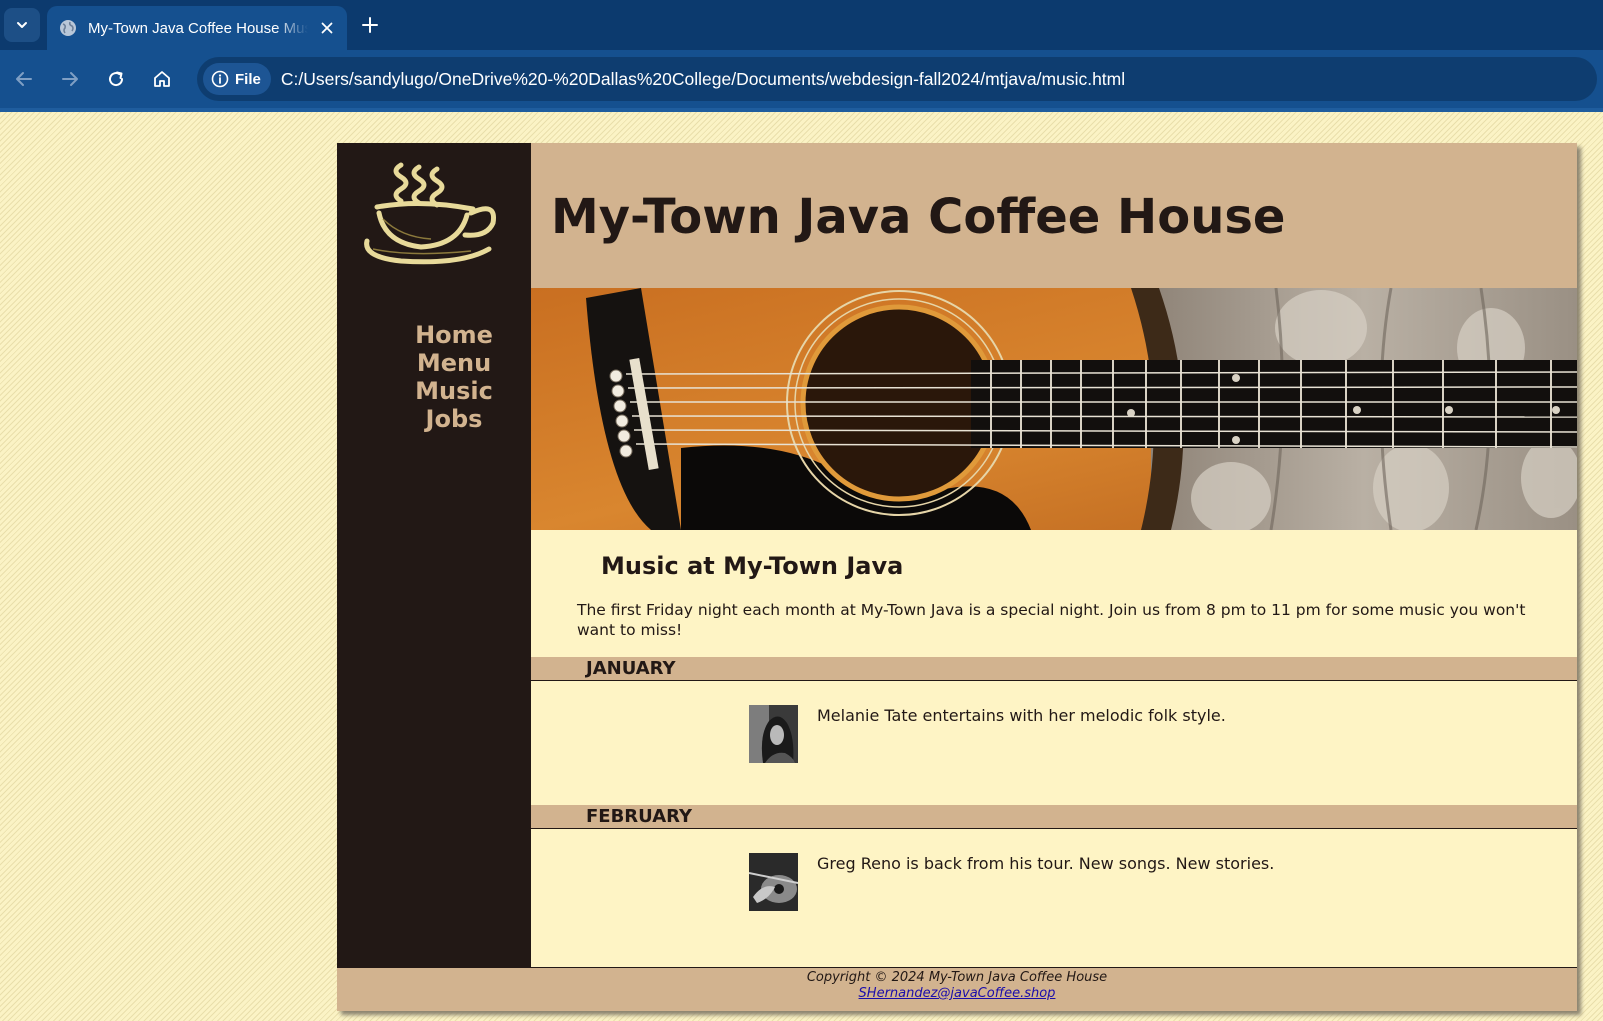  I want to click on nav-menu: Menu, so click(434, 363).